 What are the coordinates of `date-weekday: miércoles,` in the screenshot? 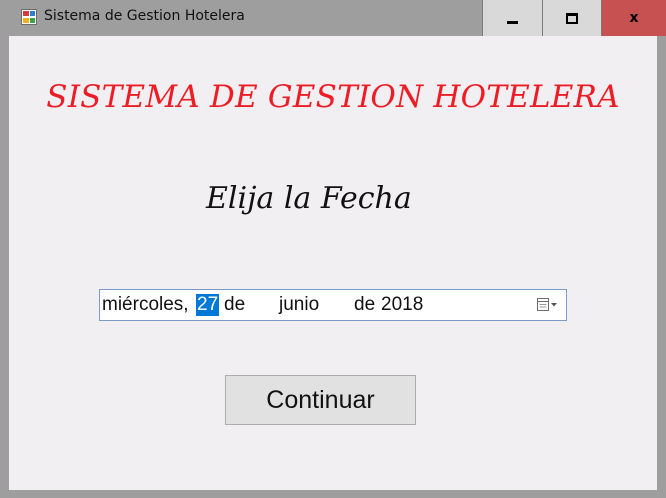 It's located at (145, 305).